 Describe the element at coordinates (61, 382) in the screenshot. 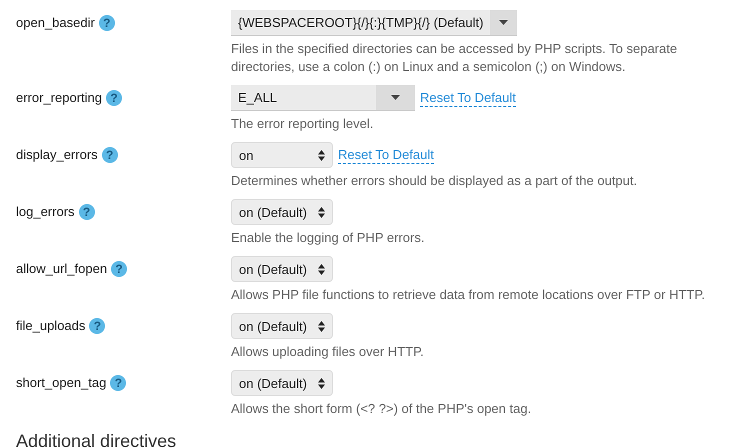

I see `directive-label: short_open_tag` at that location.